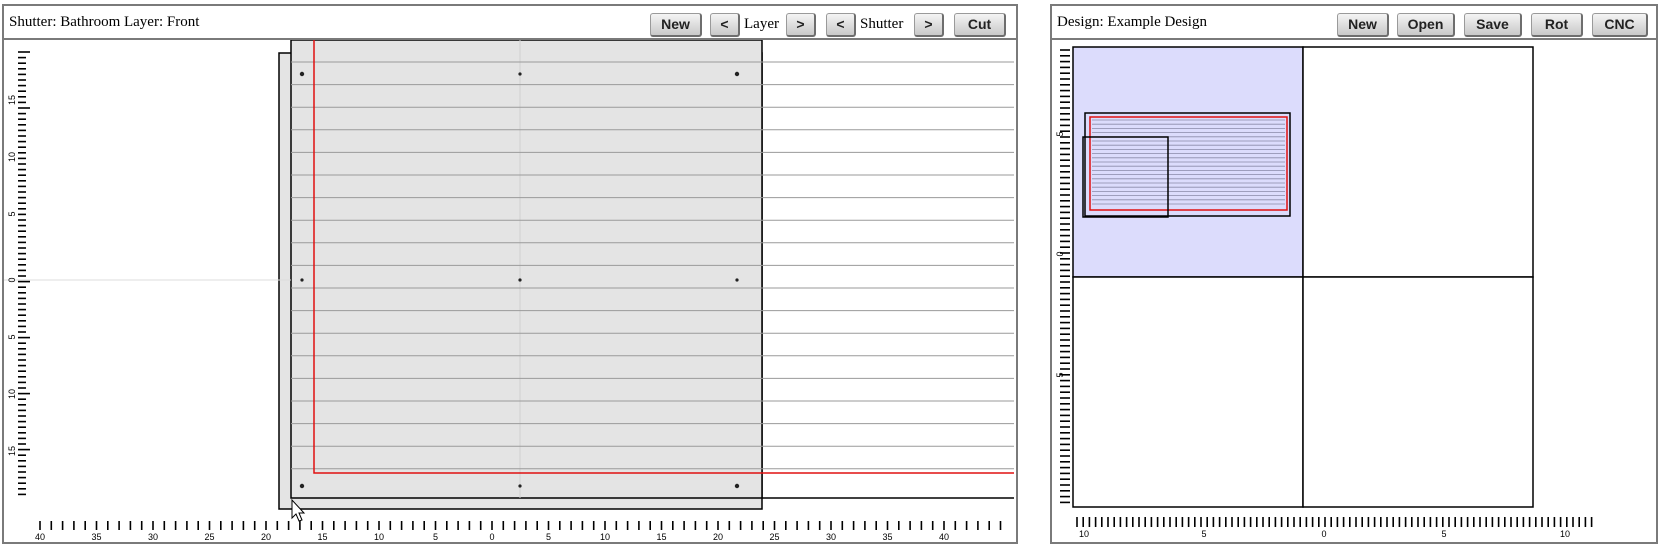  What do you see at coordinates (801, 25) in the screenshot?
I see `next-layer-button: >` at bounding box center [801, 25].